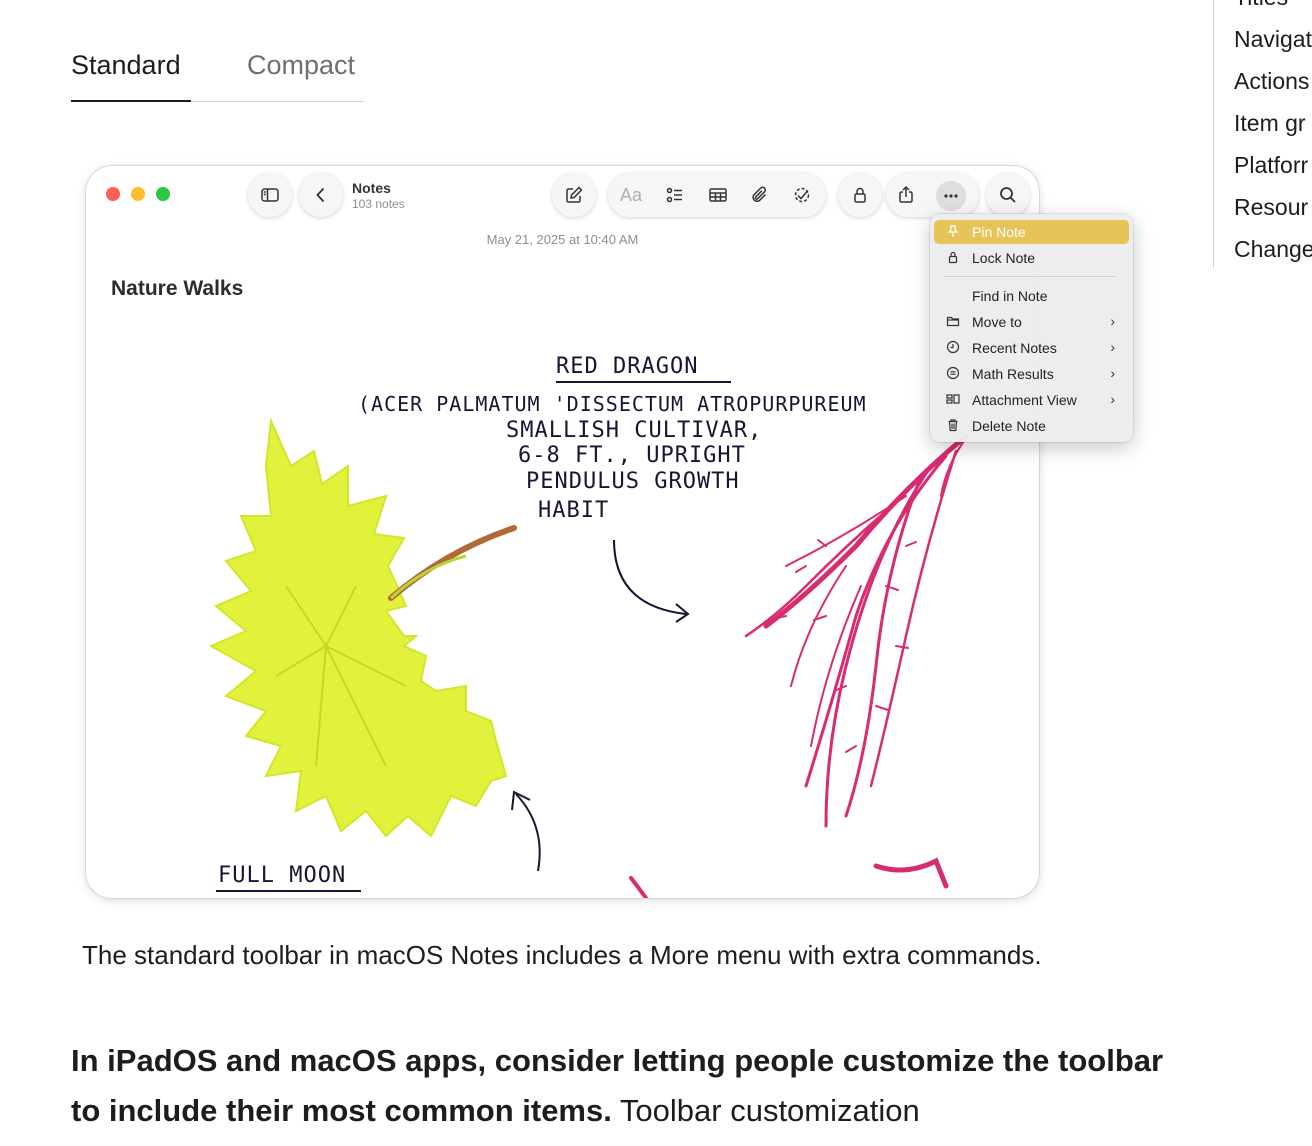 Image resolution: width=1312 pixels, height=1146 pixels. I want to click on lock-icon, so click(953, 257).